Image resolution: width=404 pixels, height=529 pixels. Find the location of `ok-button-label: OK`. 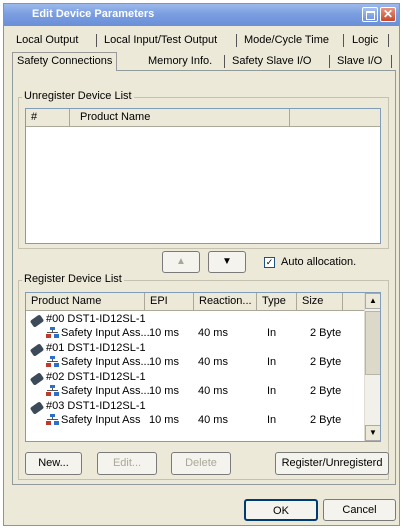

ok-button-label: OK is located at coordinates (281, 511).